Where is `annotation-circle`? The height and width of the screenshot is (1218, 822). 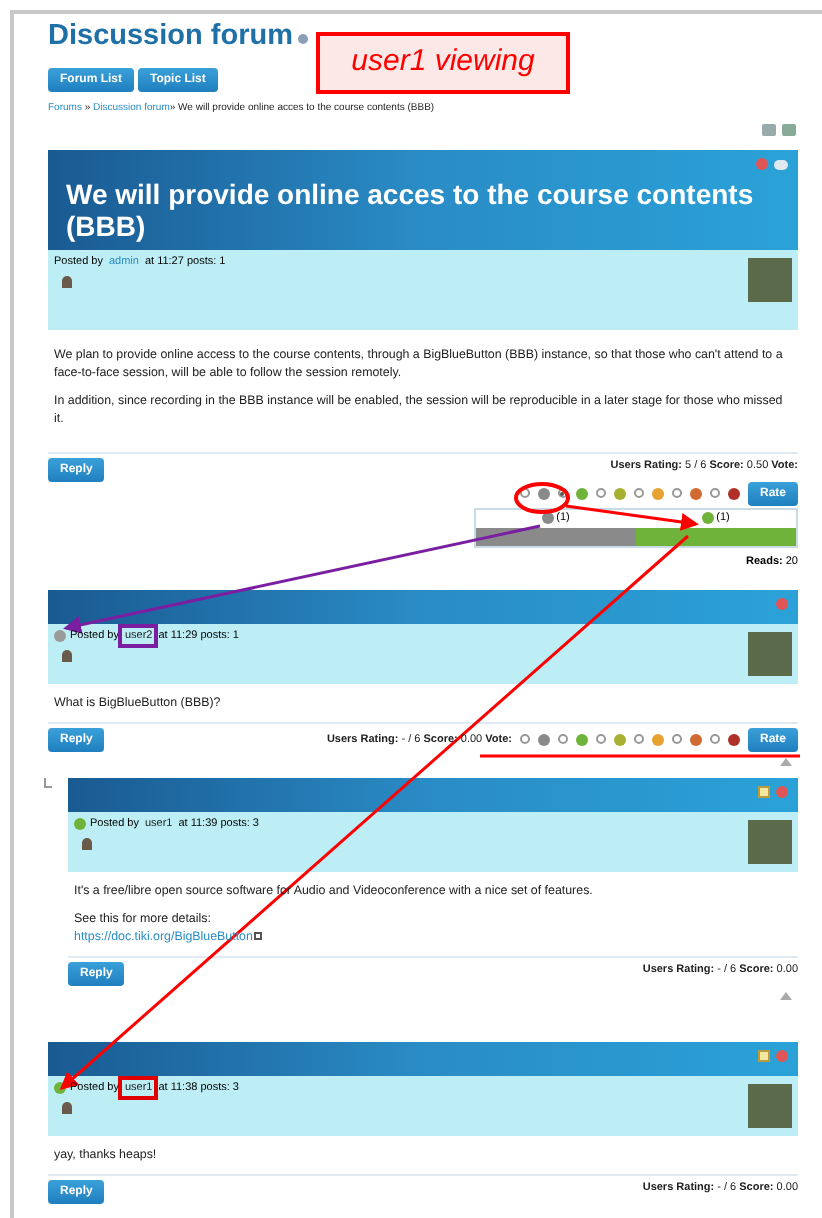
annotation-circle is located at coordinates (542, 498).